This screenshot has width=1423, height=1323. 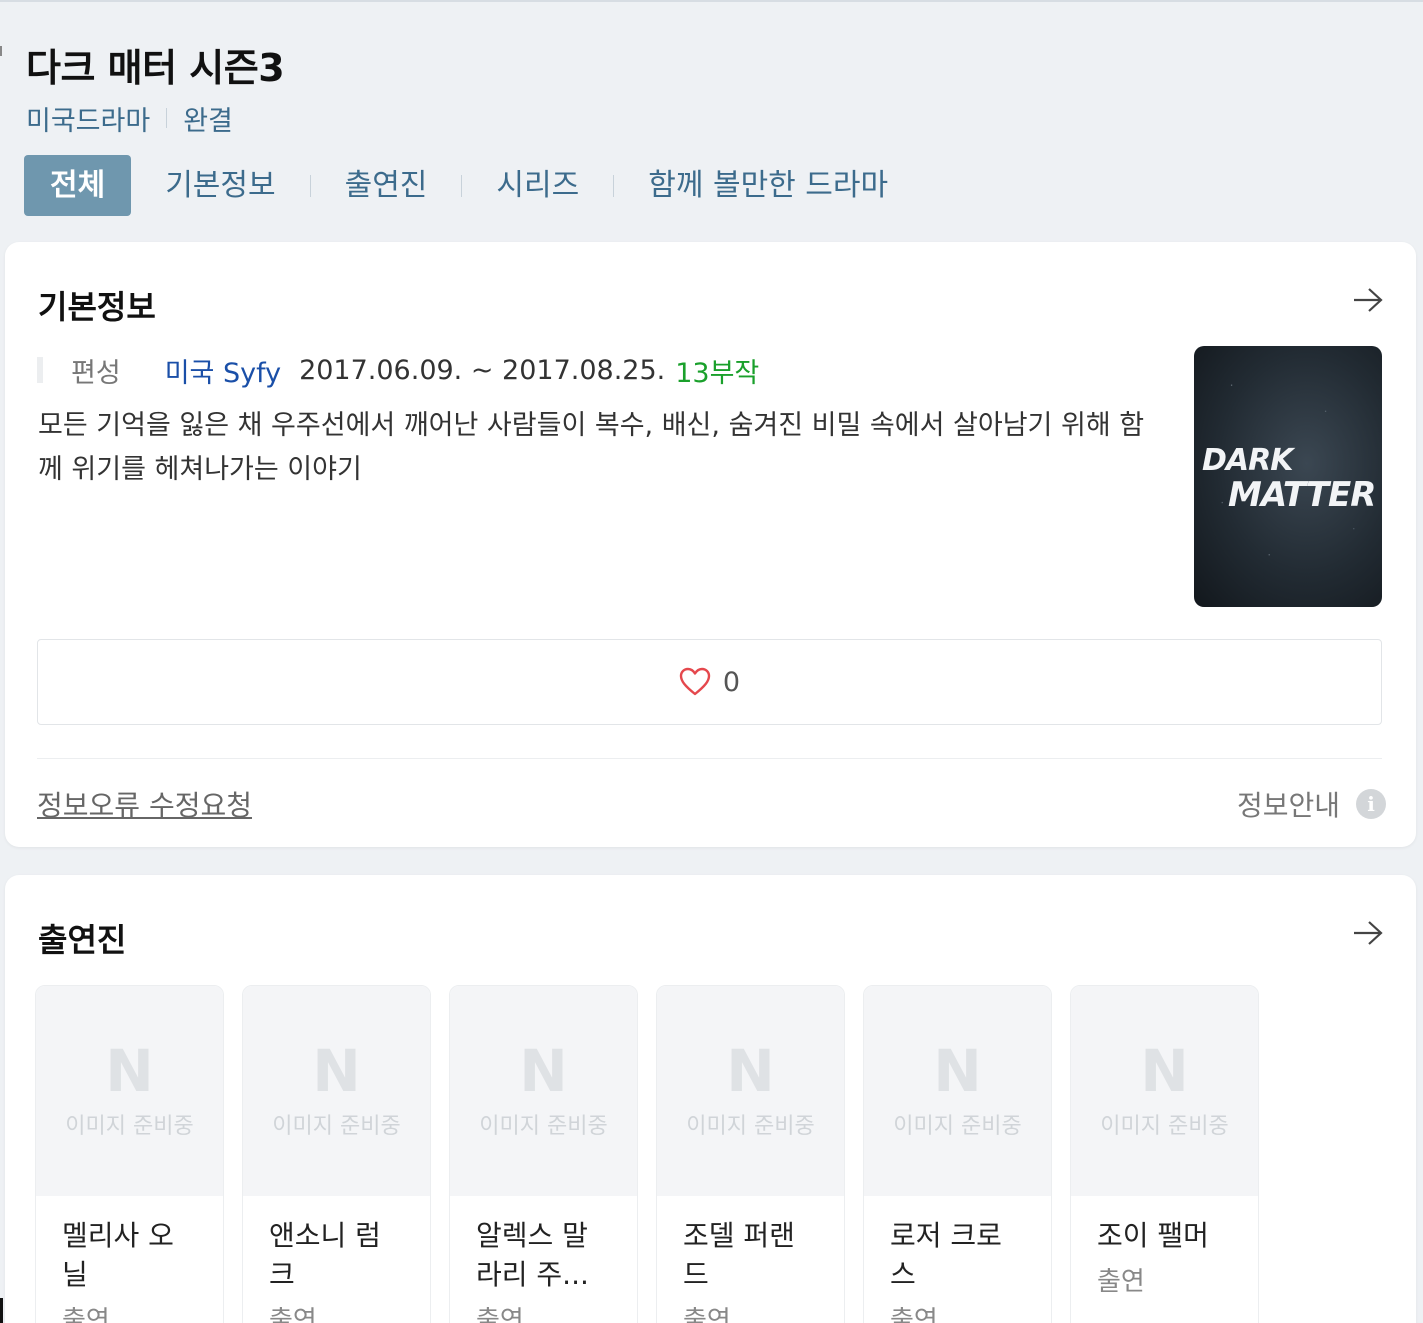 What do you see at coordinates (208, 121) in the screenshot?
I see `status-label: 완결` at bounding box center [208, 121].